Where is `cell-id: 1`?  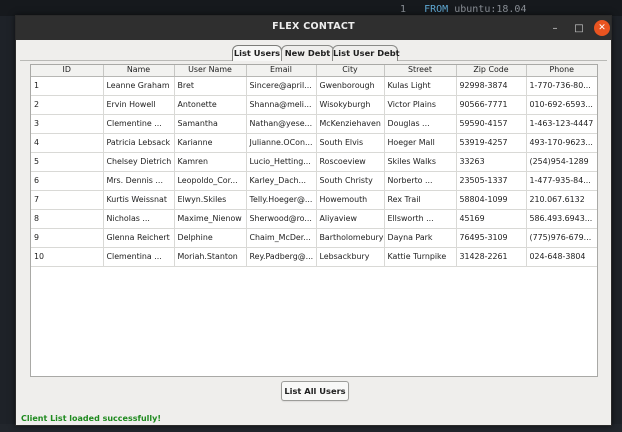
cell-id: 1 is located at coordinates (67, 86).